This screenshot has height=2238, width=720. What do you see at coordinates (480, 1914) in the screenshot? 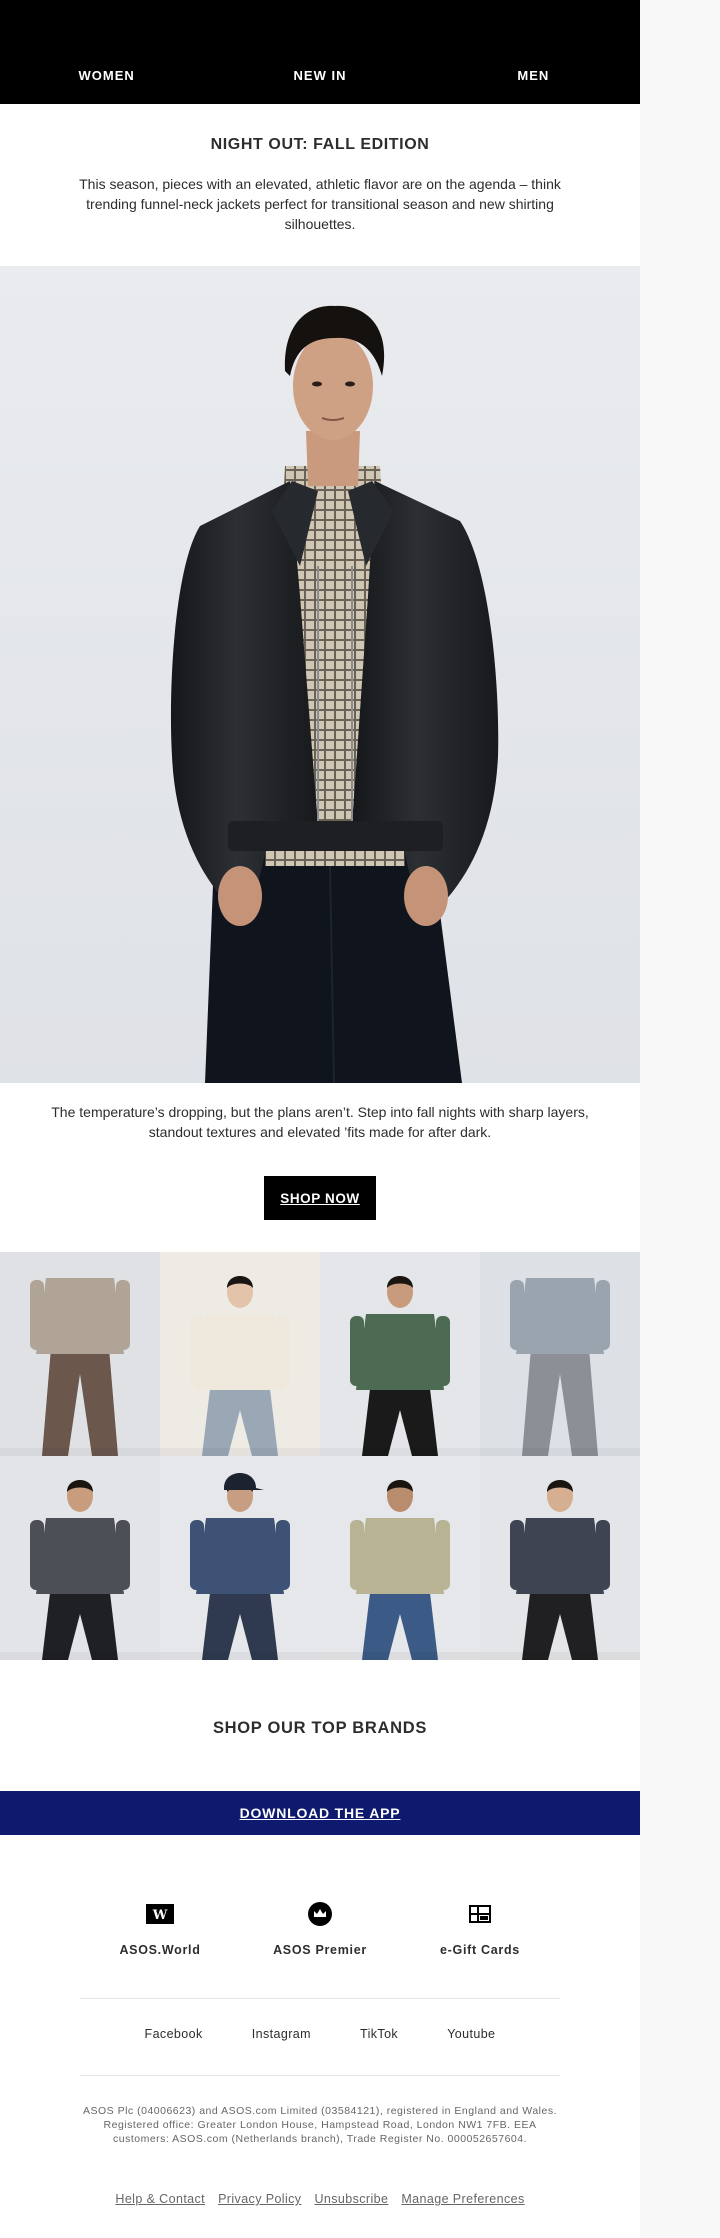
I see `gift-card-icon` at bounding box center [480, 1914].